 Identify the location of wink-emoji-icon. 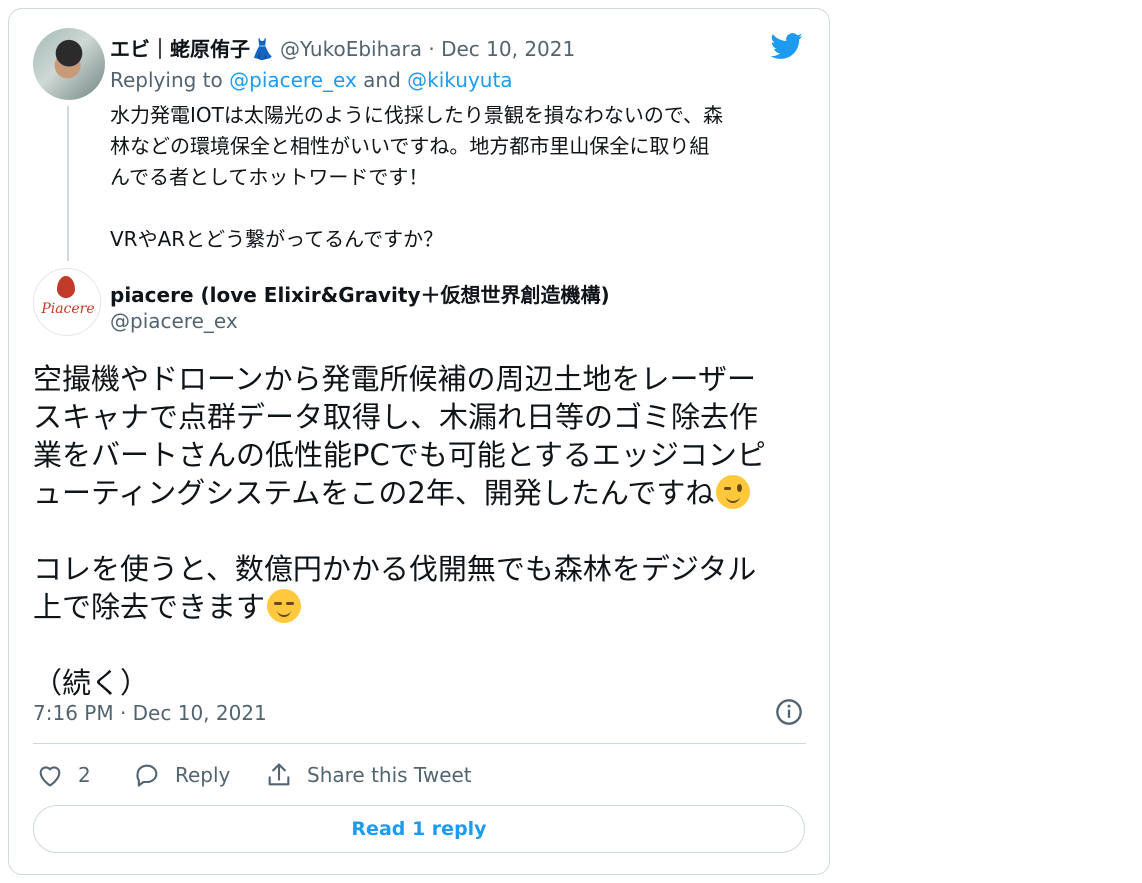
(733, 492).